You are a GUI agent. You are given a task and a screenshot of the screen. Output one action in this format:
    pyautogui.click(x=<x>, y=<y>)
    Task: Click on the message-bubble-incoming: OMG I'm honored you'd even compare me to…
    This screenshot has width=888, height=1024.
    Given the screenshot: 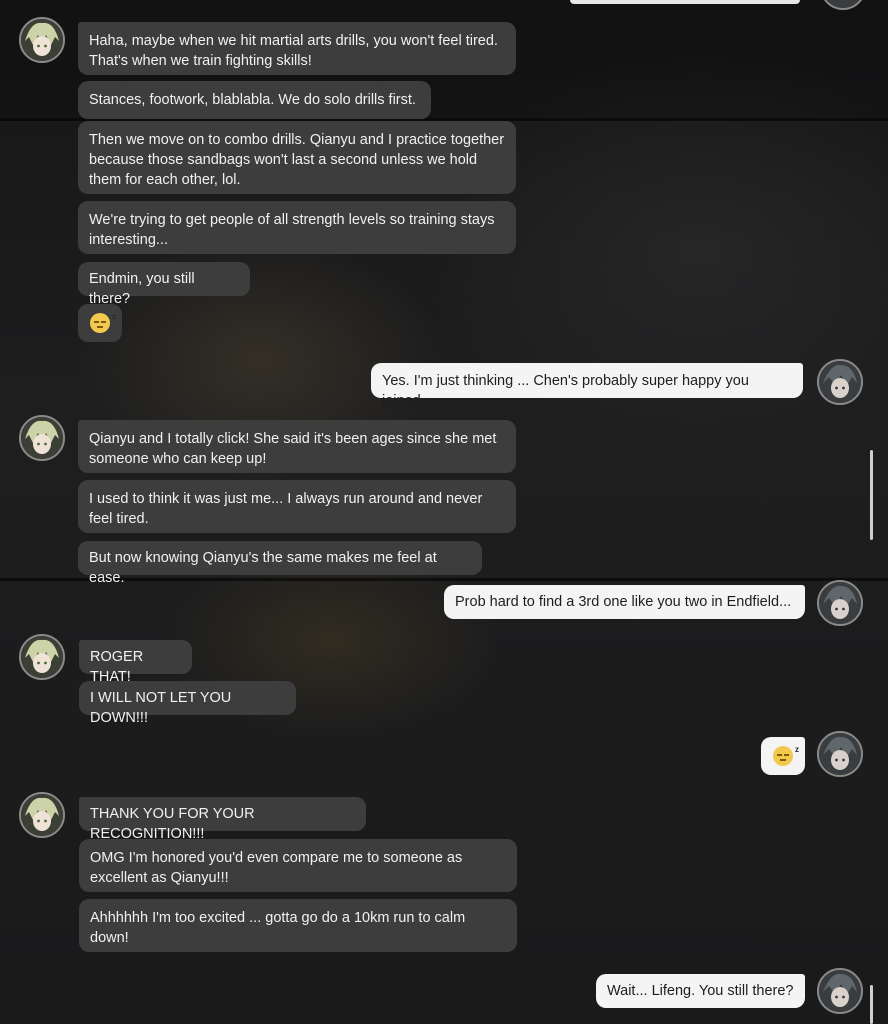 What is the action you would take?
    pyautogui.click(x=298, y=865)
    